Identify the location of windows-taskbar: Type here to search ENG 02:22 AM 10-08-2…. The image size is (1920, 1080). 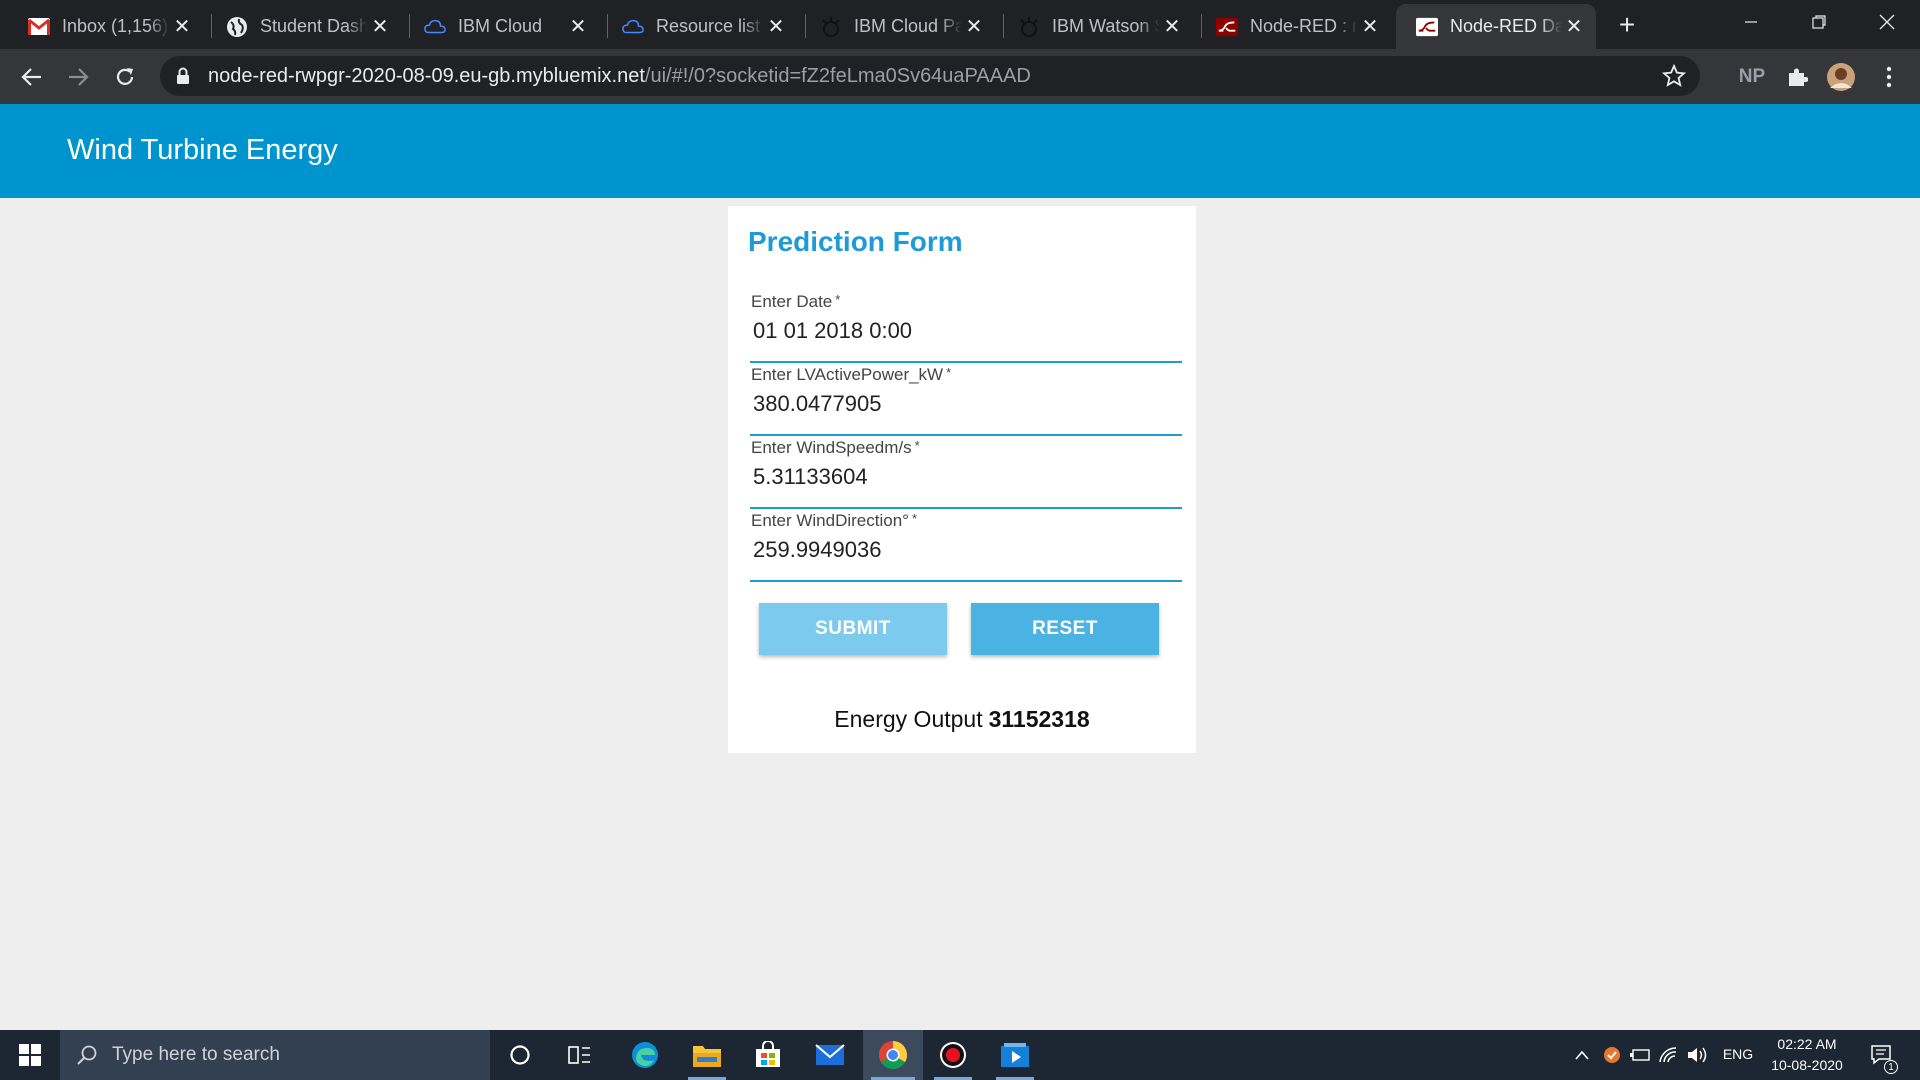
(960, 1055).